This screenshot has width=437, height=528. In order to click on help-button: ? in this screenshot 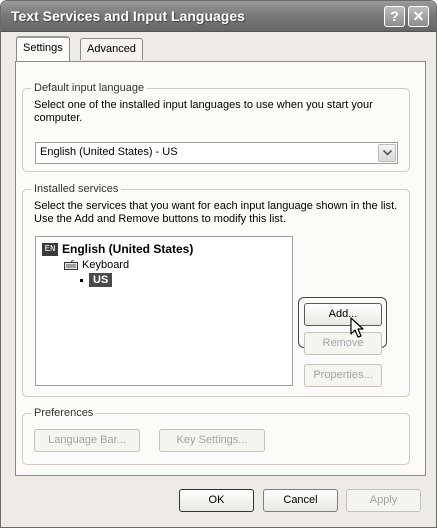, I will do `click(394, 16)`.